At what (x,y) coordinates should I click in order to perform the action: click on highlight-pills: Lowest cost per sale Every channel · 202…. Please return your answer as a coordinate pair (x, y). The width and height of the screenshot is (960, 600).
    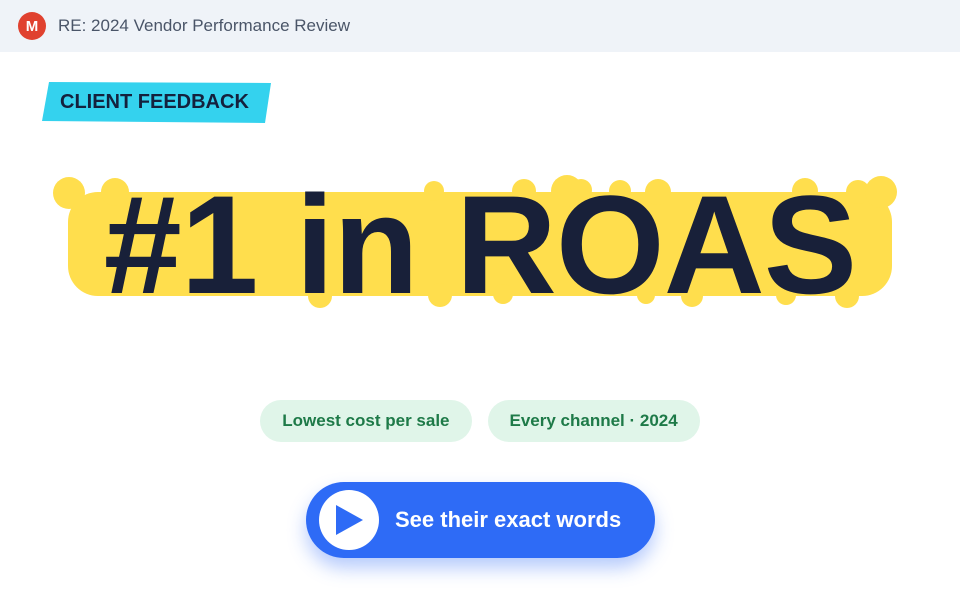
    Looking at the image, I should click on (480, 421).